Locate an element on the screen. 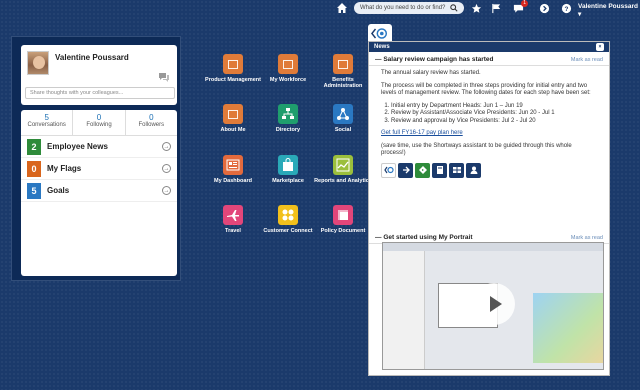 The height and width of the screenshot is (390, 640). app-label: Marketplace is located at coordinates (288, 181).